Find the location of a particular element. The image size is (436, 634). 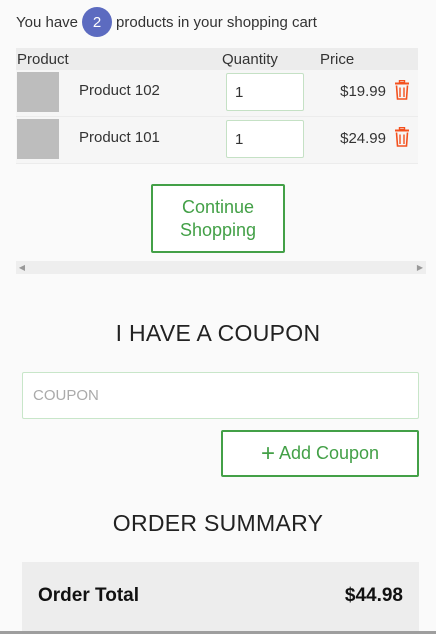

add-coupon-label: Add Coupon is located at coordinates (329, 453).